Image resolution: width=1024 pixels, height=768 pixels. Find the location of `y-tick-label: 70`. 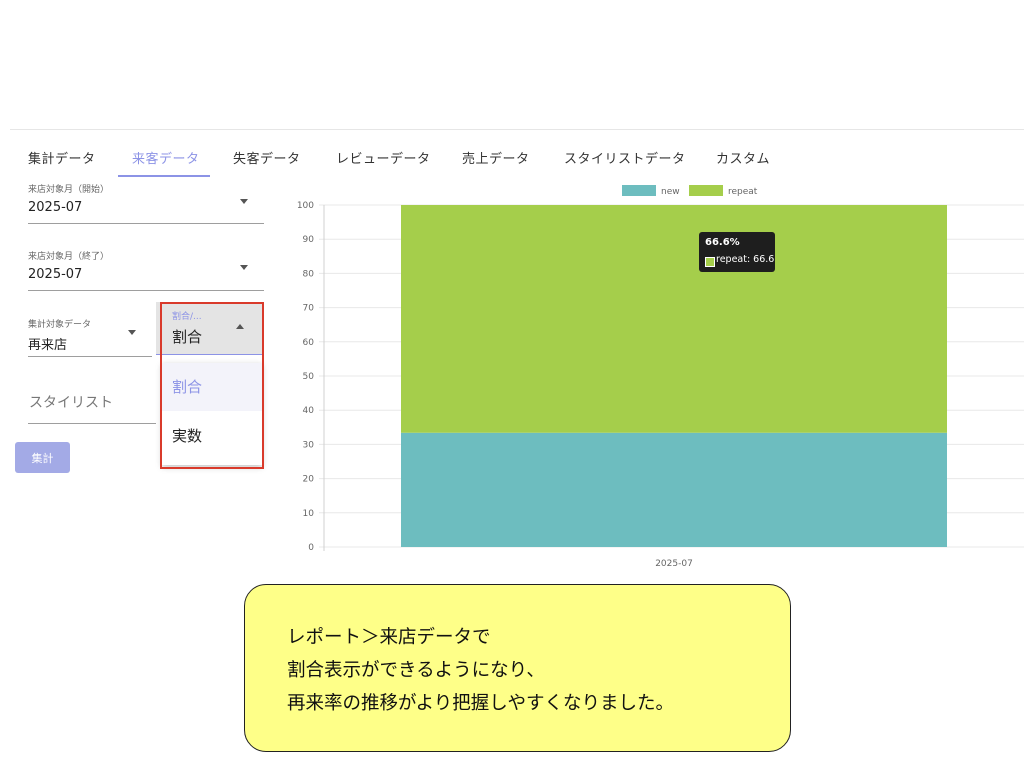

y-tick-label: 70 is located at coordinates (309, 309).